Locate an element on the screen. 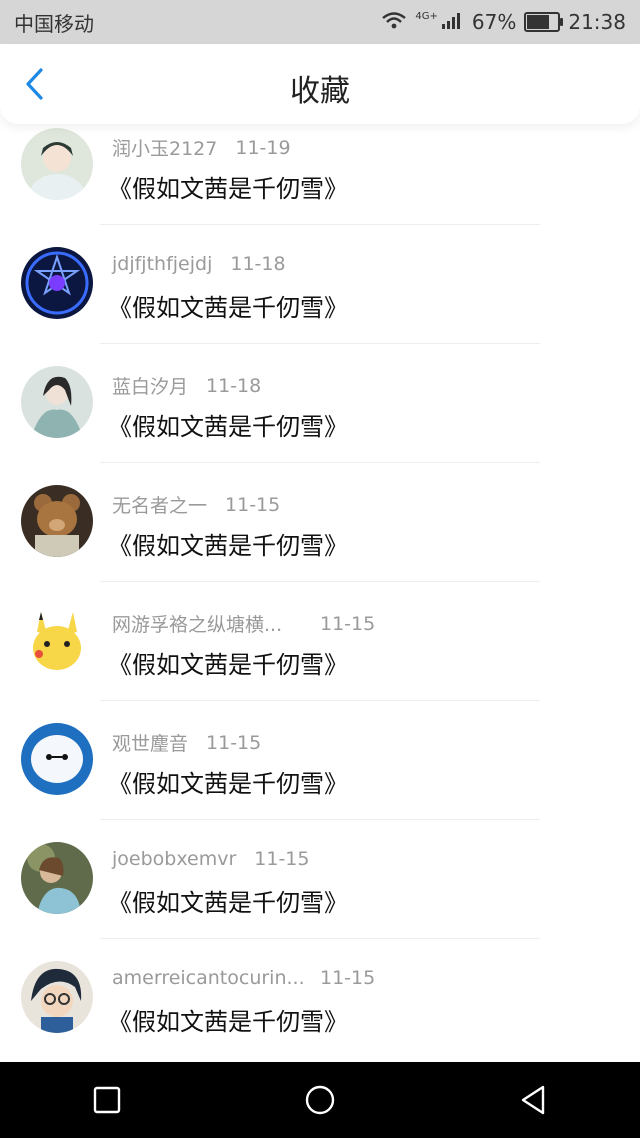 This screenshot has height=1138, width=640. list-item: 蓝白汐月 11-18 《假如文茜是千仞雪》 is located at coordinates (320, 421).